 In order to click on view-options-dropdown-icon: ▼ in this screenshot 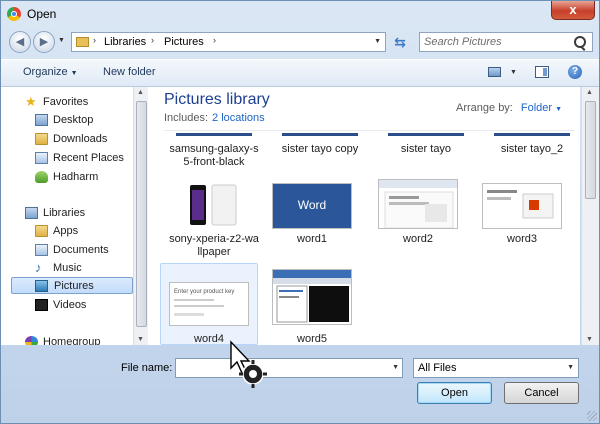, I will do `click(513, 72)`.